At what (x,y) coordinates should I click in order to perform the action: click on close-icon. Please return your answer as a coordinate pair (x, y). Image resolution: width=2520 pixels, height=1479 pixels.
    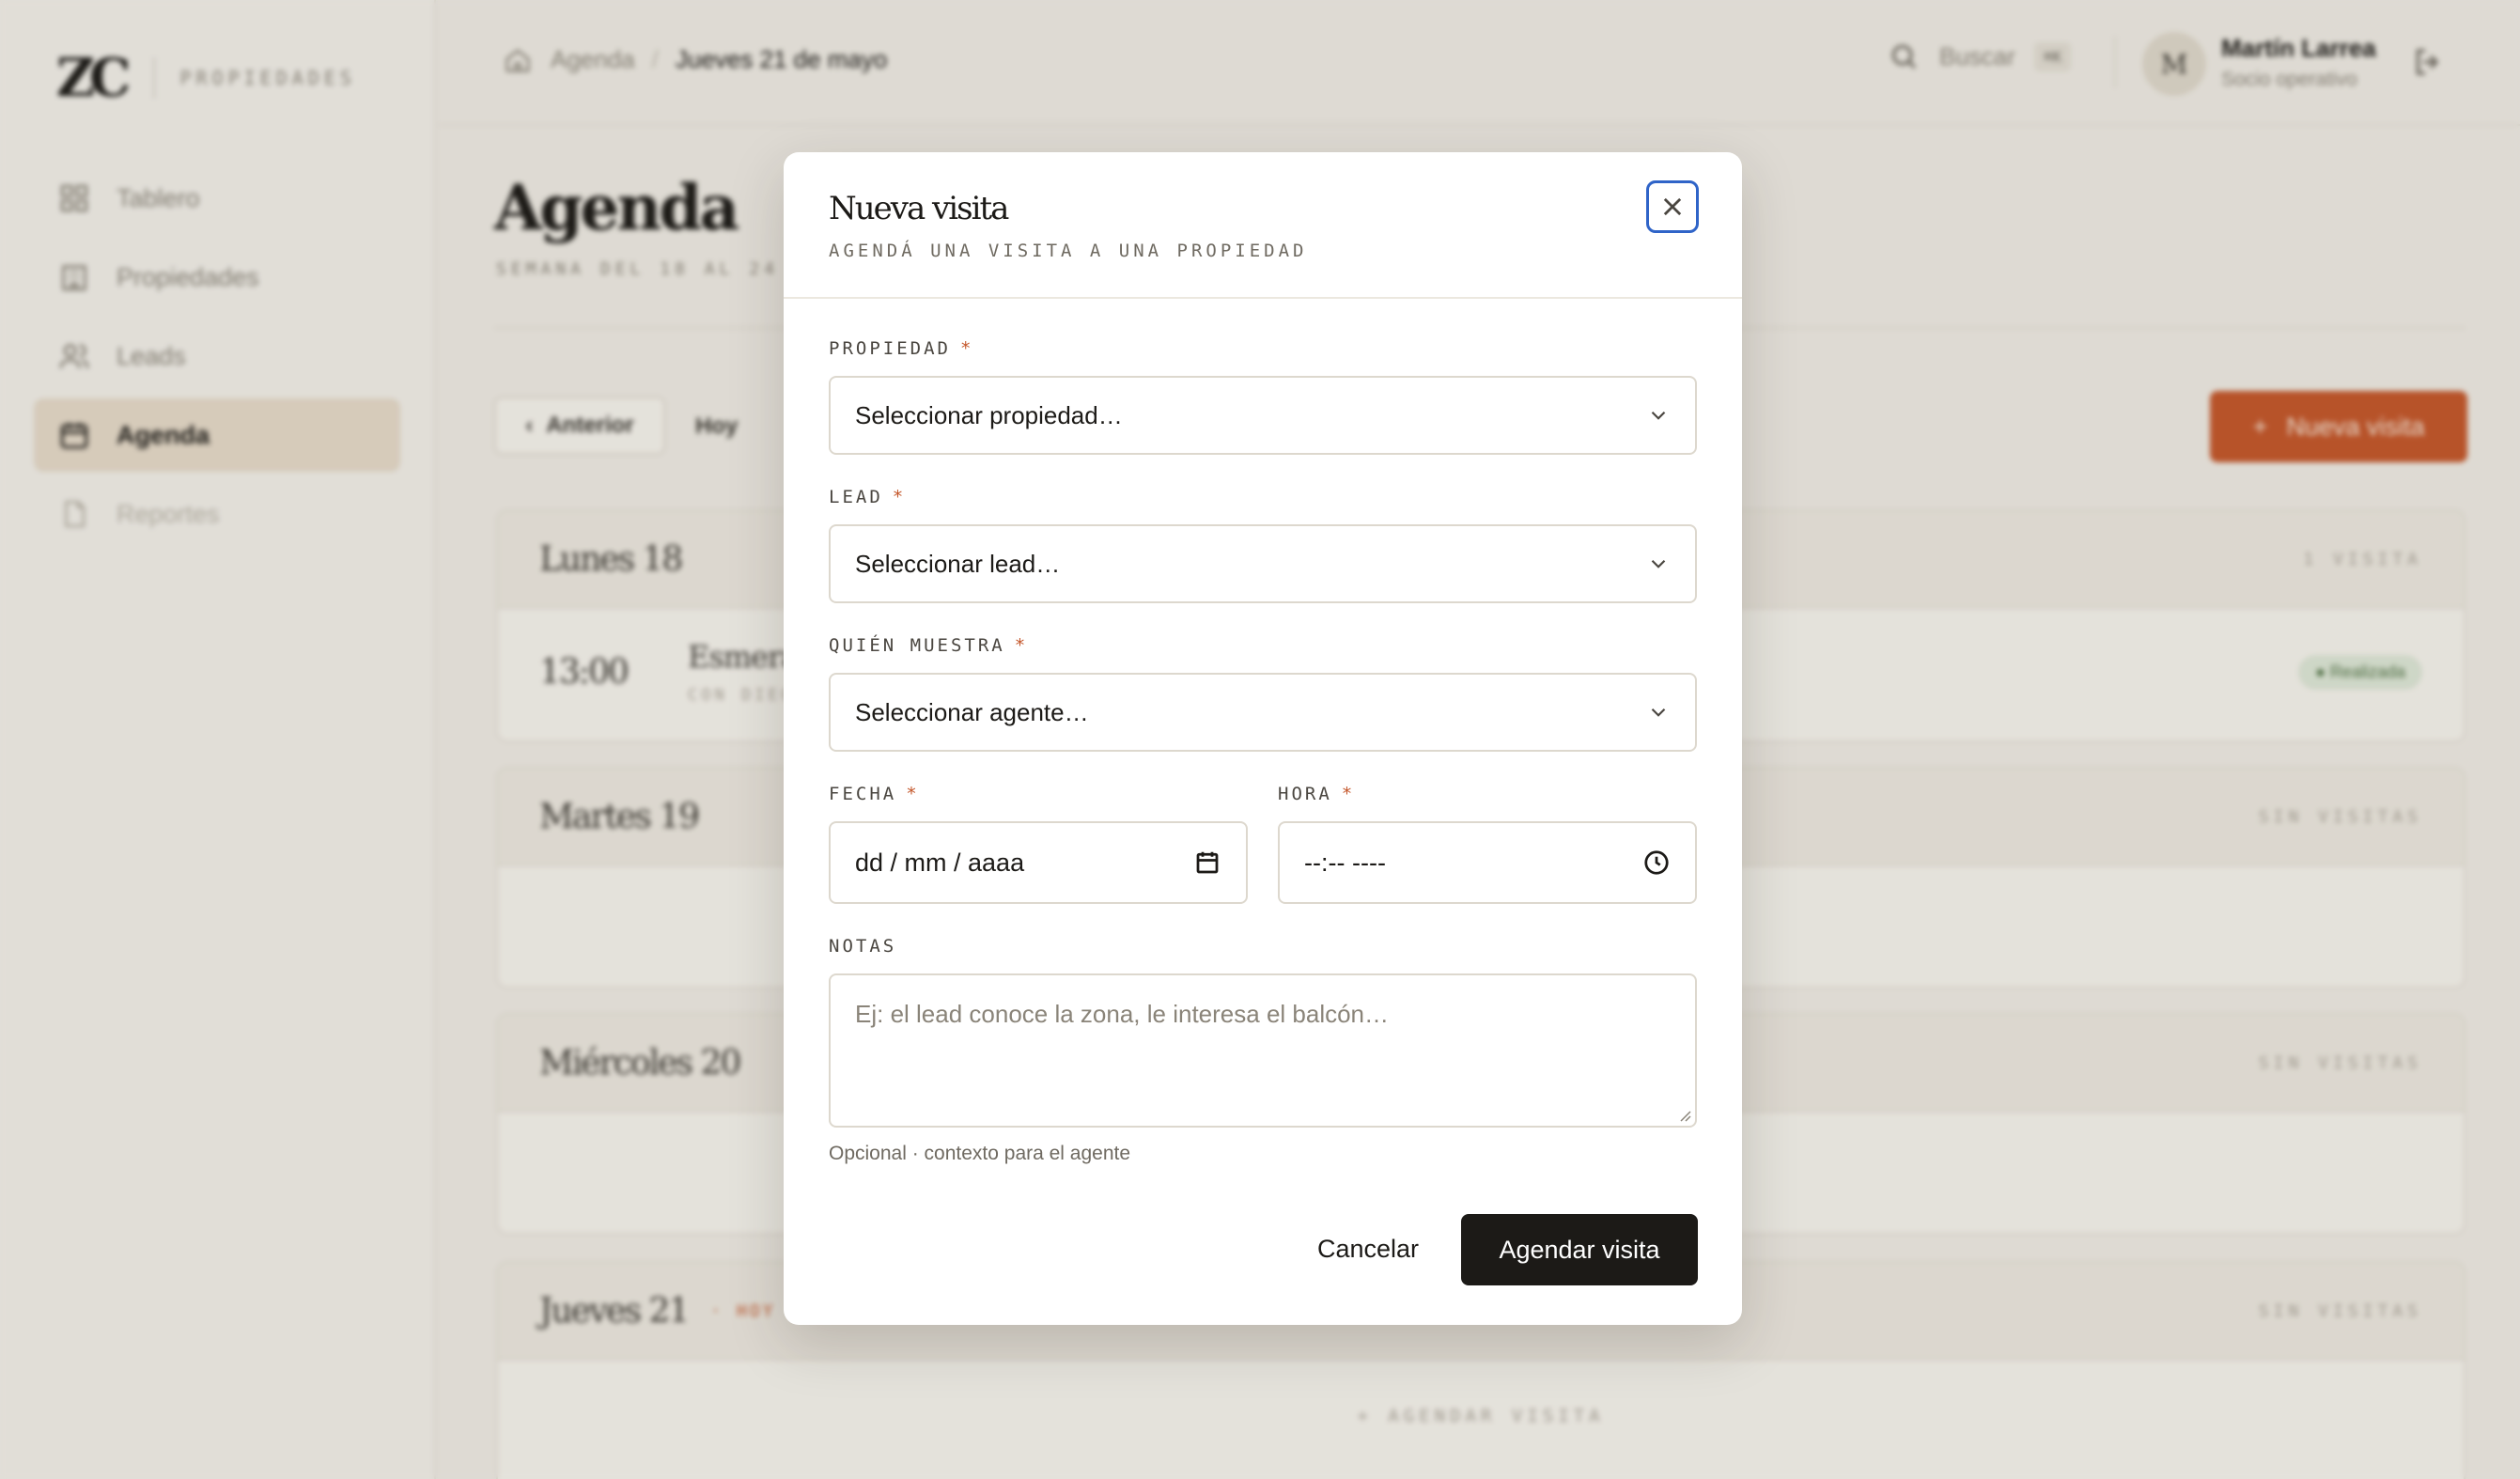
    Looking at the image, I should click on (1672, 206).